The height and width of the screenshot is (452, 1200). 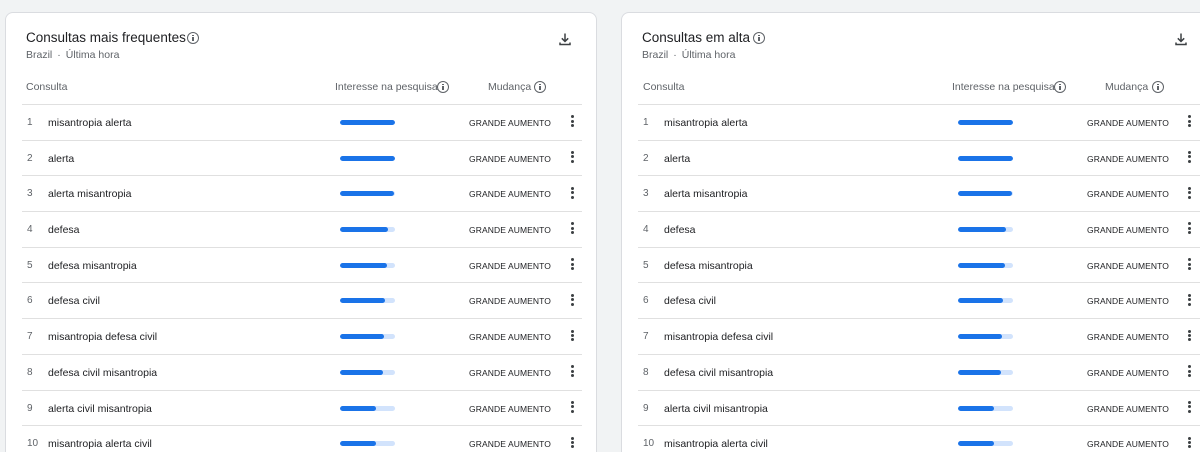 What do you see at coordinates (646, 265) in the screenshot?
I see `rank-number: 5` at bounding box center [646, 265].